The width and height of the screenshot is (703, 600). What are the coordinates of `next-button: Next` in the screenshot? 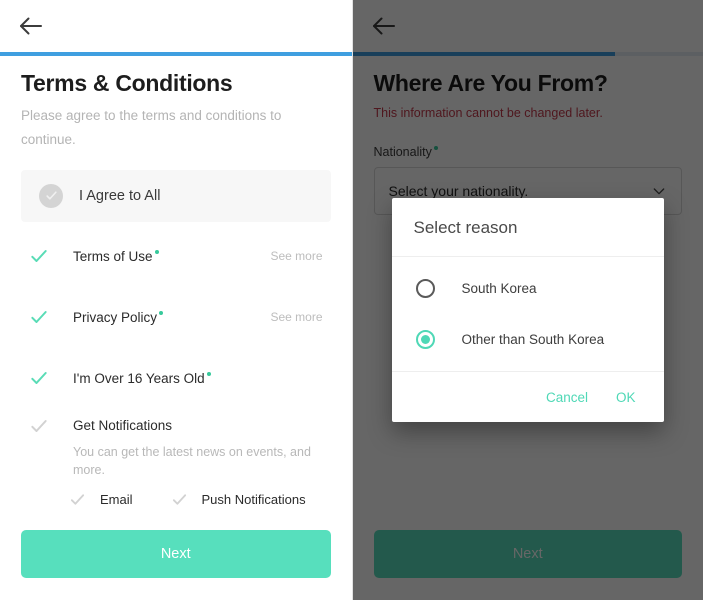 It's located at (176, 554).